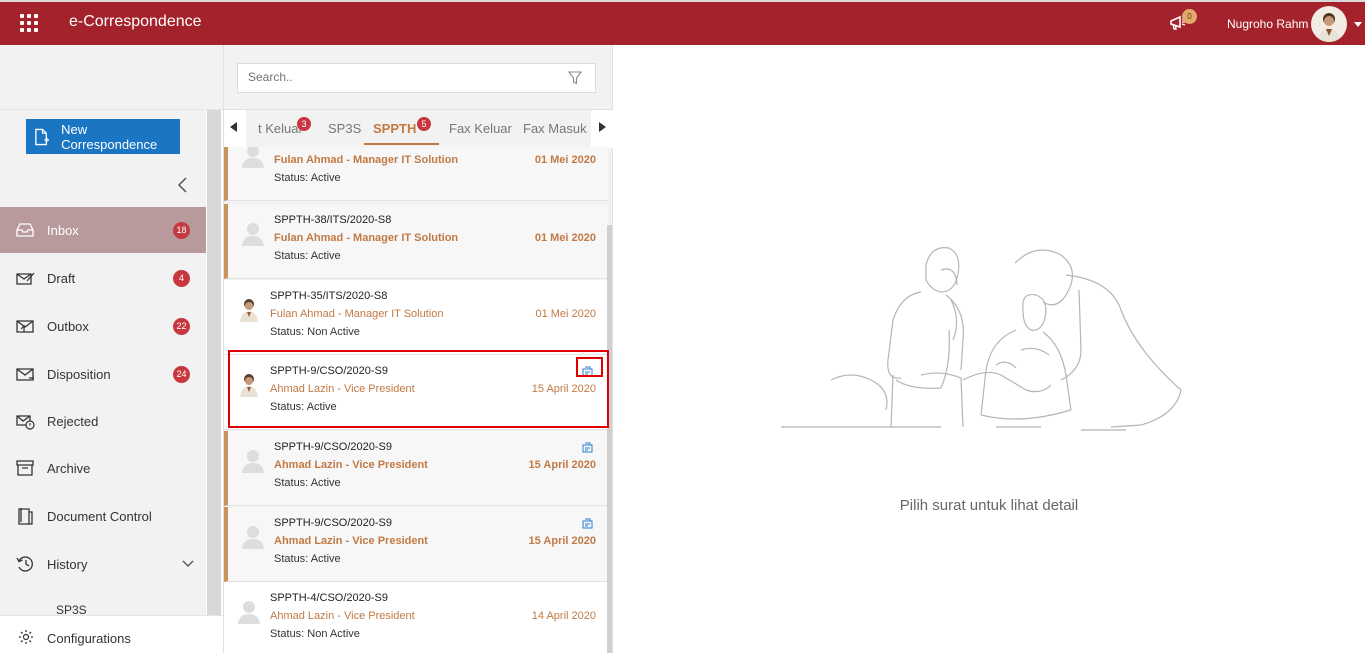  Describe the element at coordinates (183, 185) in the screenshot. I see `collapse-sidebar-icon` at that location.